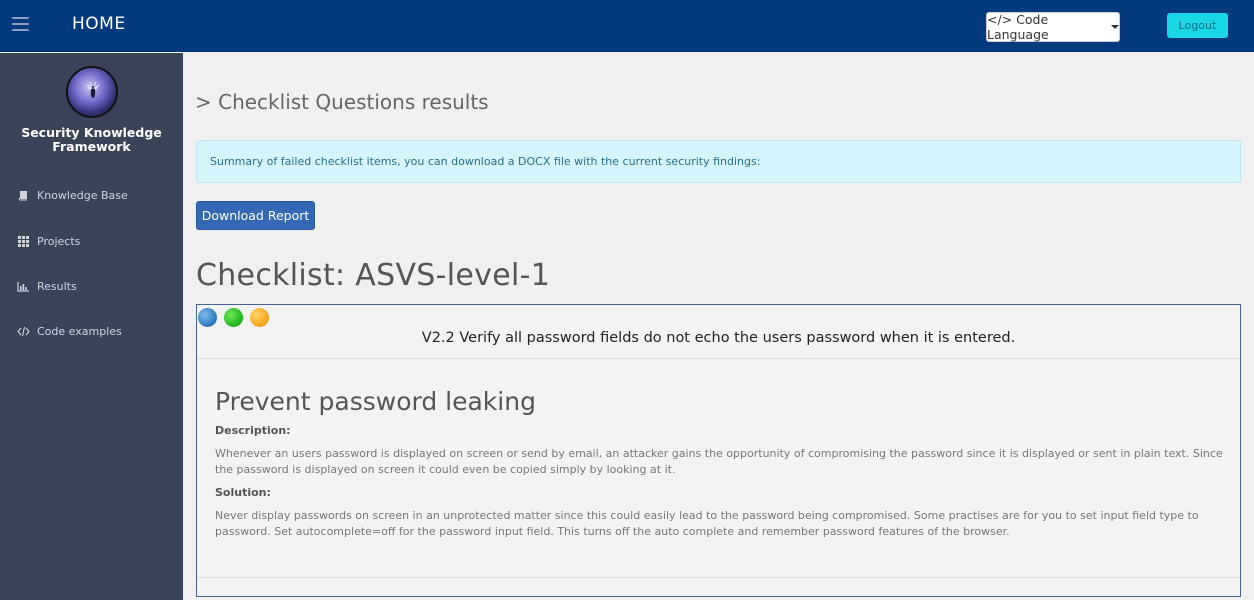 The image size is (1254, 600). Describe the element at coordinates (375, 401) in the screenshot. I see `kb-item-title: Prevent password leaking` at that location.